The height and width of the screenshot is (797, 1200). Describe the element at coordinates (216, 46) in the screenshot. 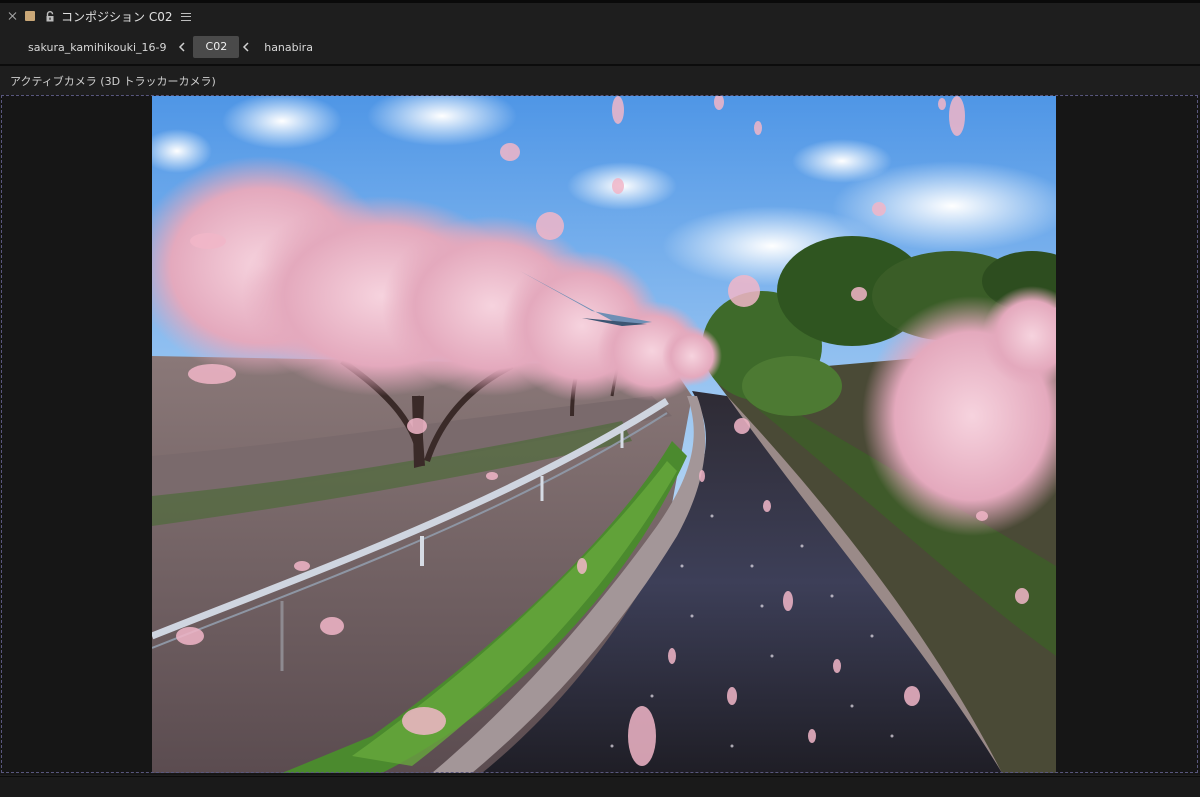

I see `breadcrumb-active-label: C02` at that location.